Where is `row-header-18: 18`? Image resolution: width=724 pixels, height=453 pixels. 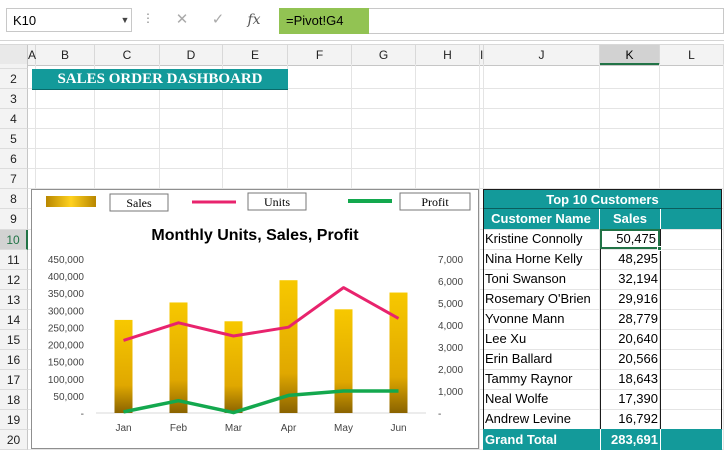
row-header-18: 18 is located at coordinates (14, 400).